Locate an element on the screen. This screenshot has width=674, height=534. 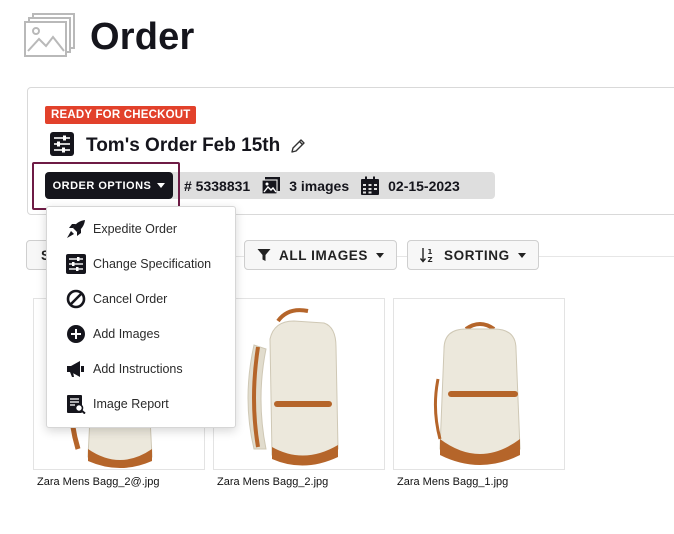
menu-item-image-report: Image Report is located at coordinates (141, 404).